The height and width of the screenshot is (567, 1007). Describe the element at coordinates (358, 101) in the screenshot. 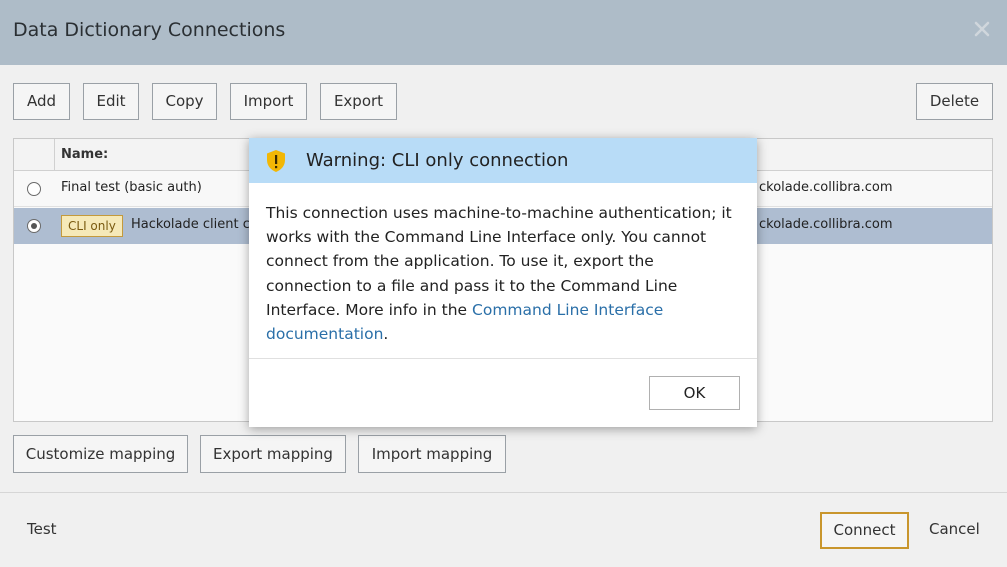

I see `export-button: Export` at that location.